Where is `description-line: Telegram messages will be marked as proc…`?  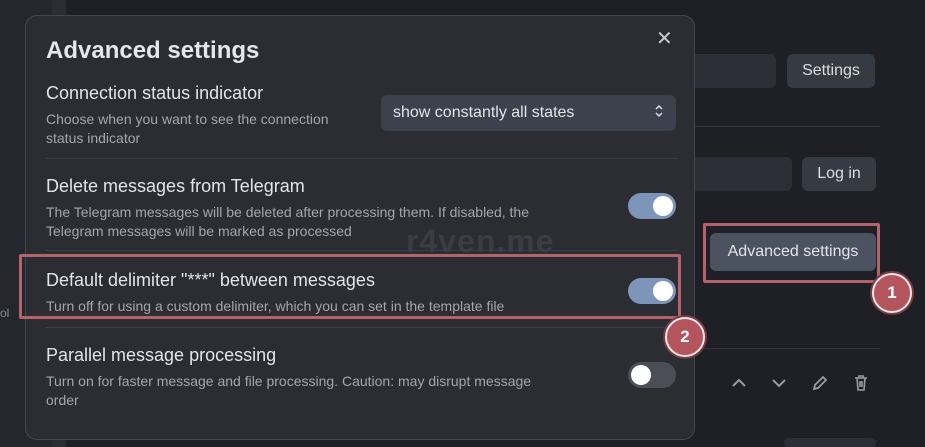 description-line: Telegram messages will be marked as proc… is located at coordinates (199, 231).